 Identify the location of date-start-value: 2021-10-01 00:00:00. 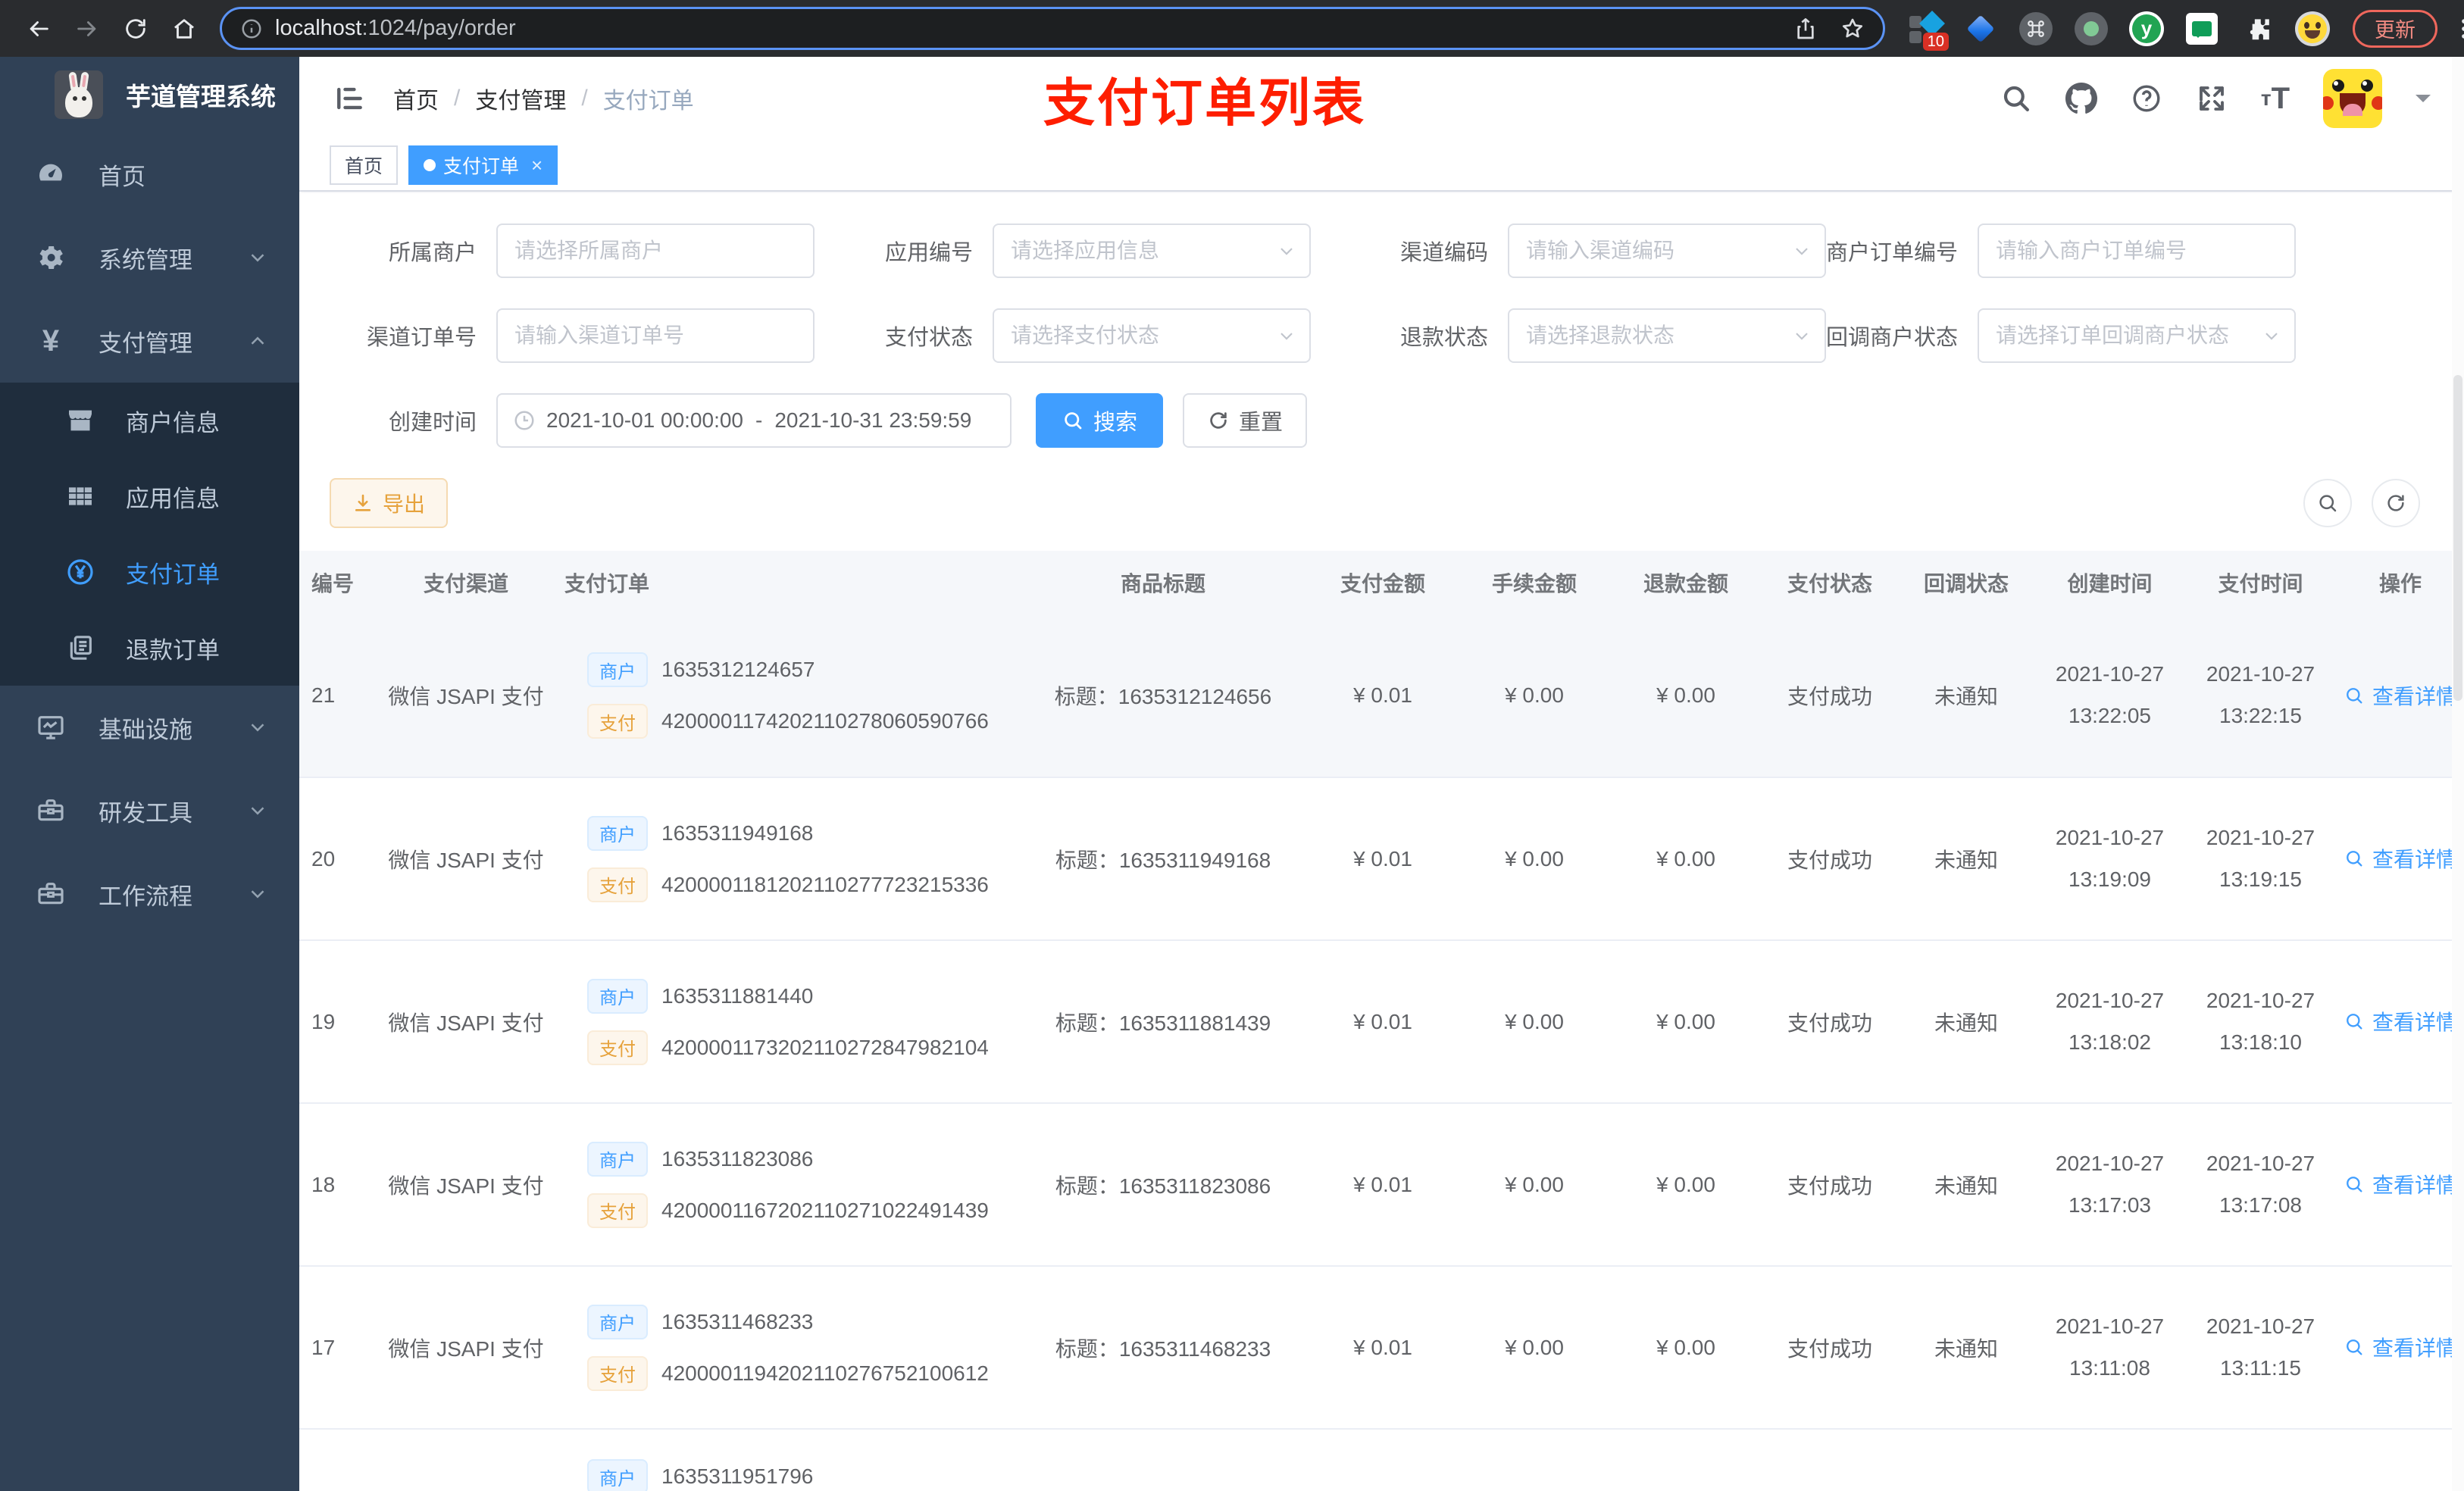
(644, 420).